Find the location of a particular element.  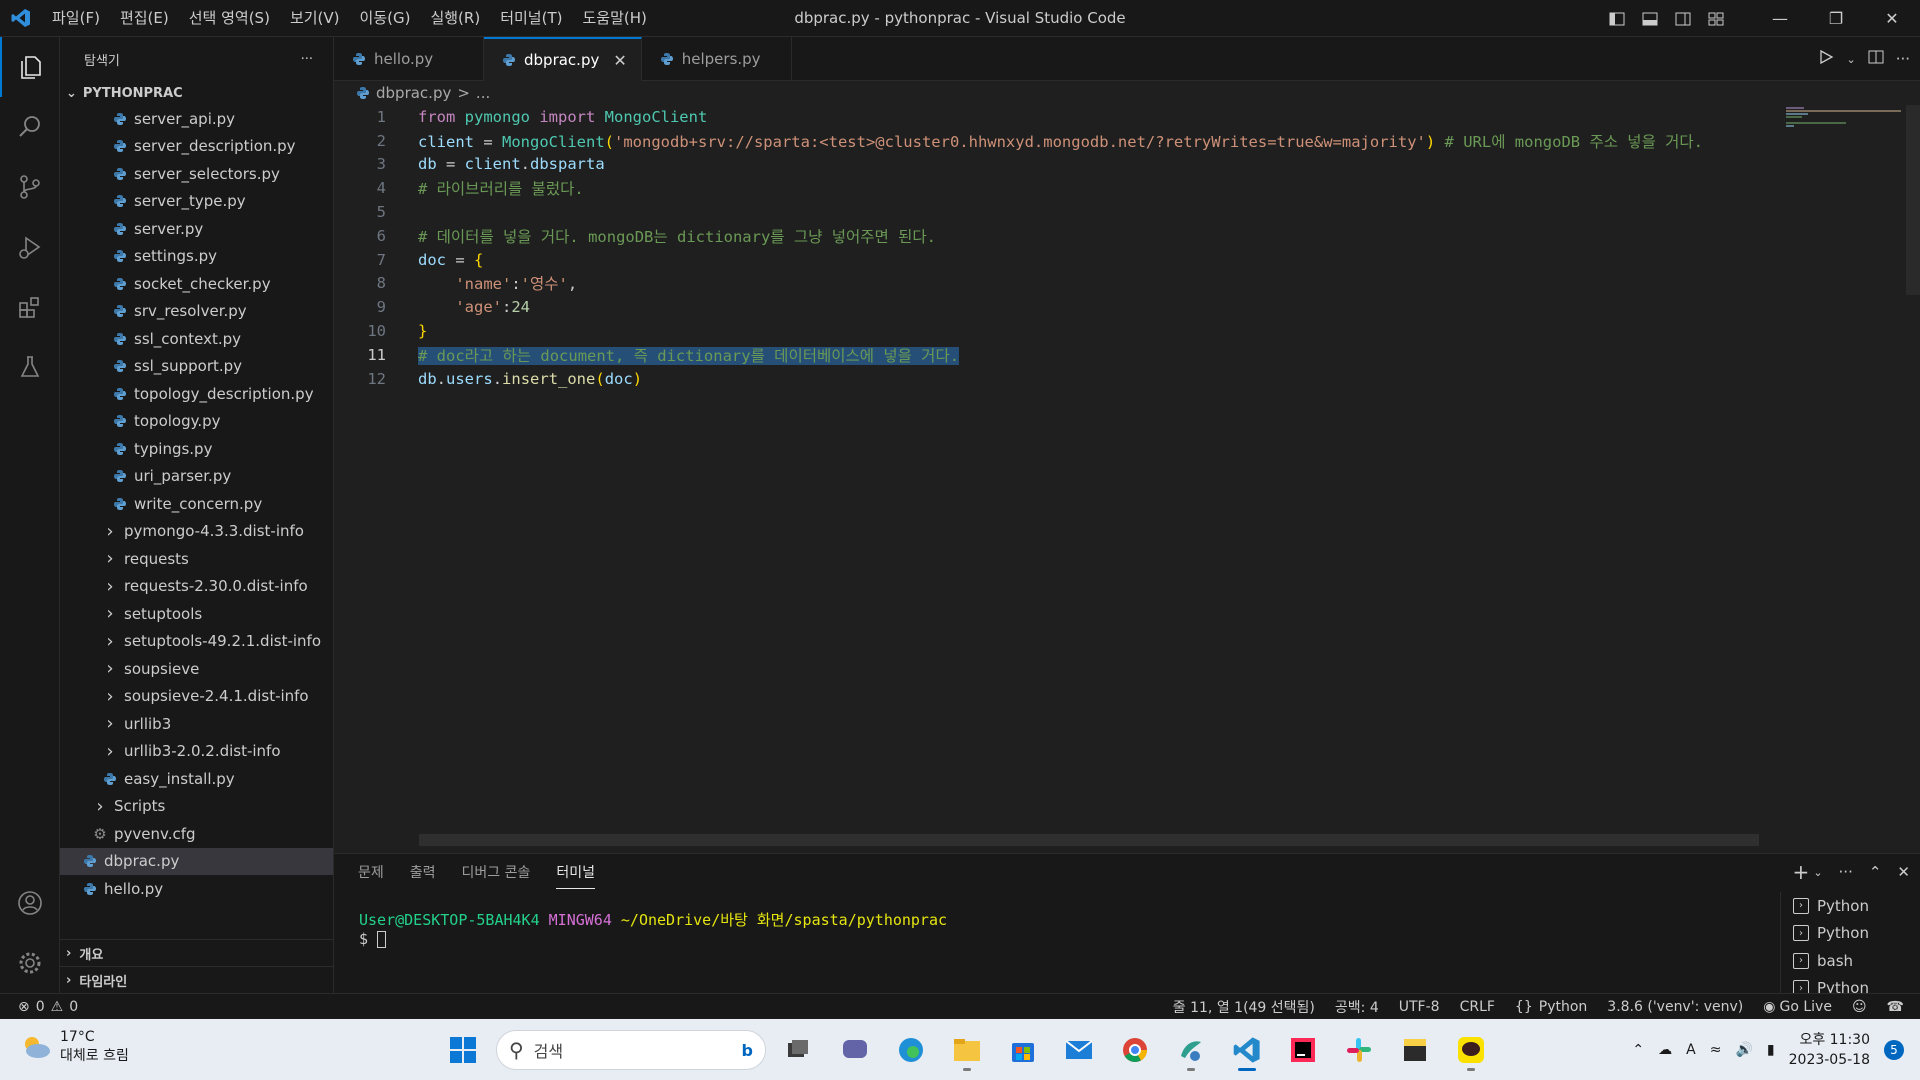

panel-tab: 문제 is located at coordinates (371, 872).